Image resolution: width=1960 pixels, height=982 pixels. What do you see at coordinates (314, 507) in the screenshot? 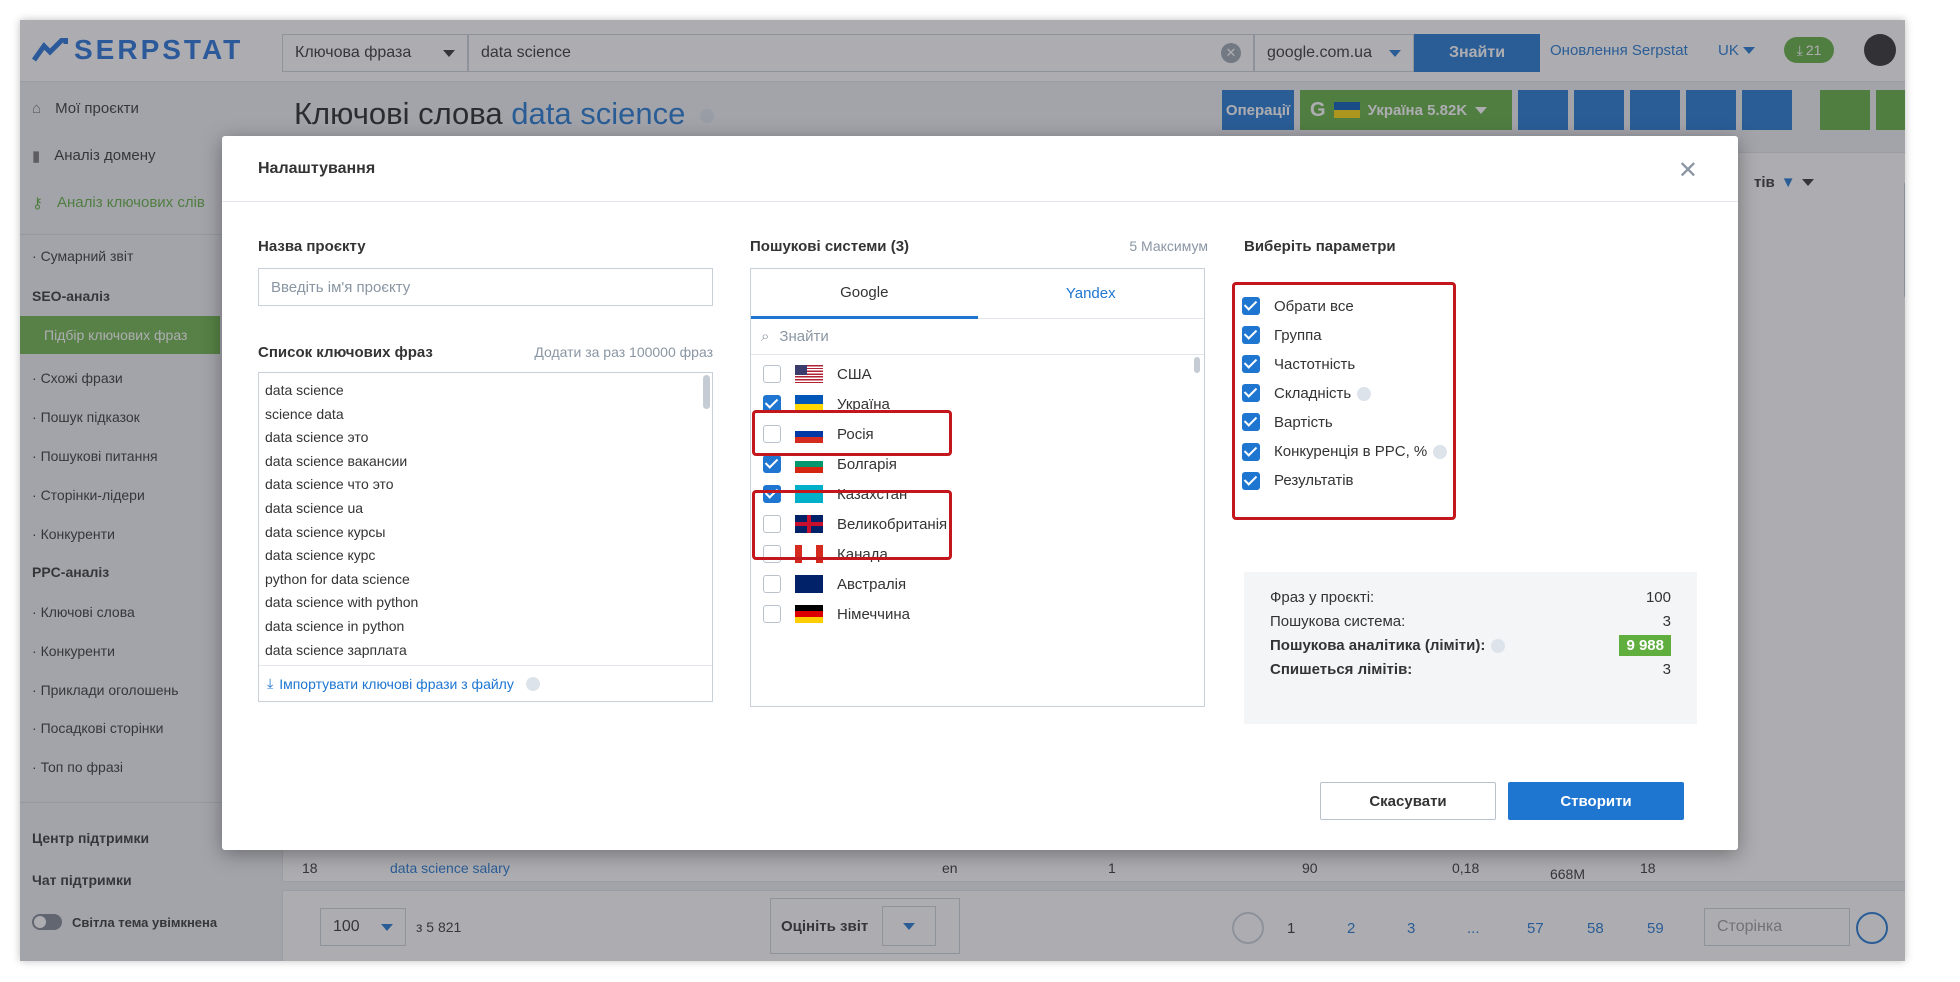
I see `keyword-line: data science ua` at bounding box center [314, 507].